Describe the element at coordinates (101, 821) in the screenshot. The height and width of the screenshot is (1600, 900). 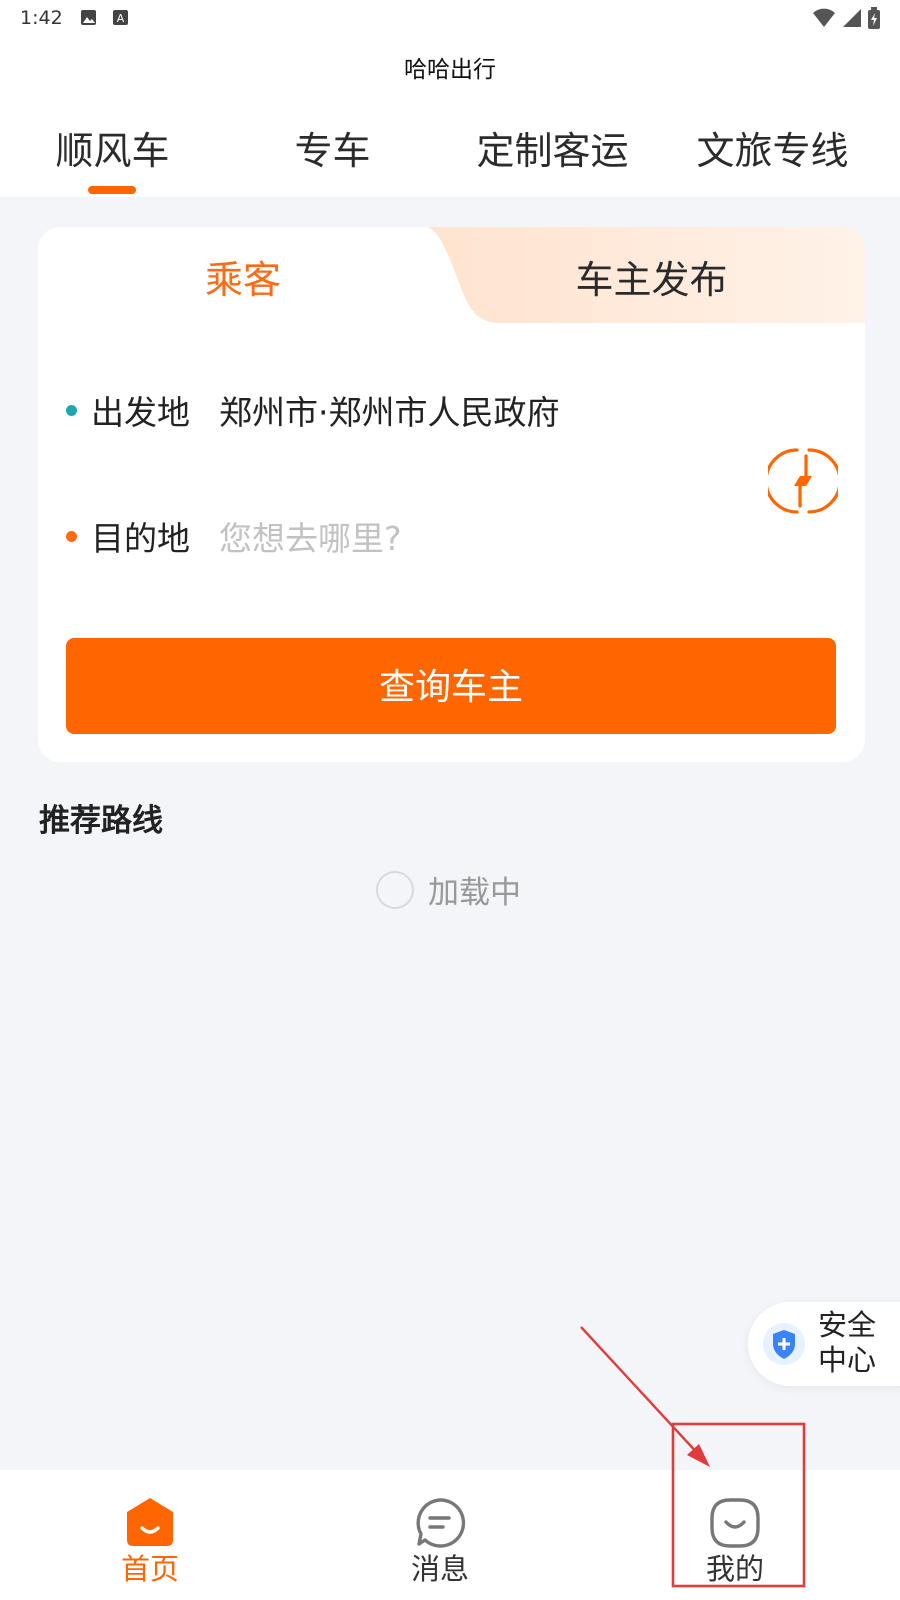
I see `recommended-routes-title: 推荐路线` at that location.